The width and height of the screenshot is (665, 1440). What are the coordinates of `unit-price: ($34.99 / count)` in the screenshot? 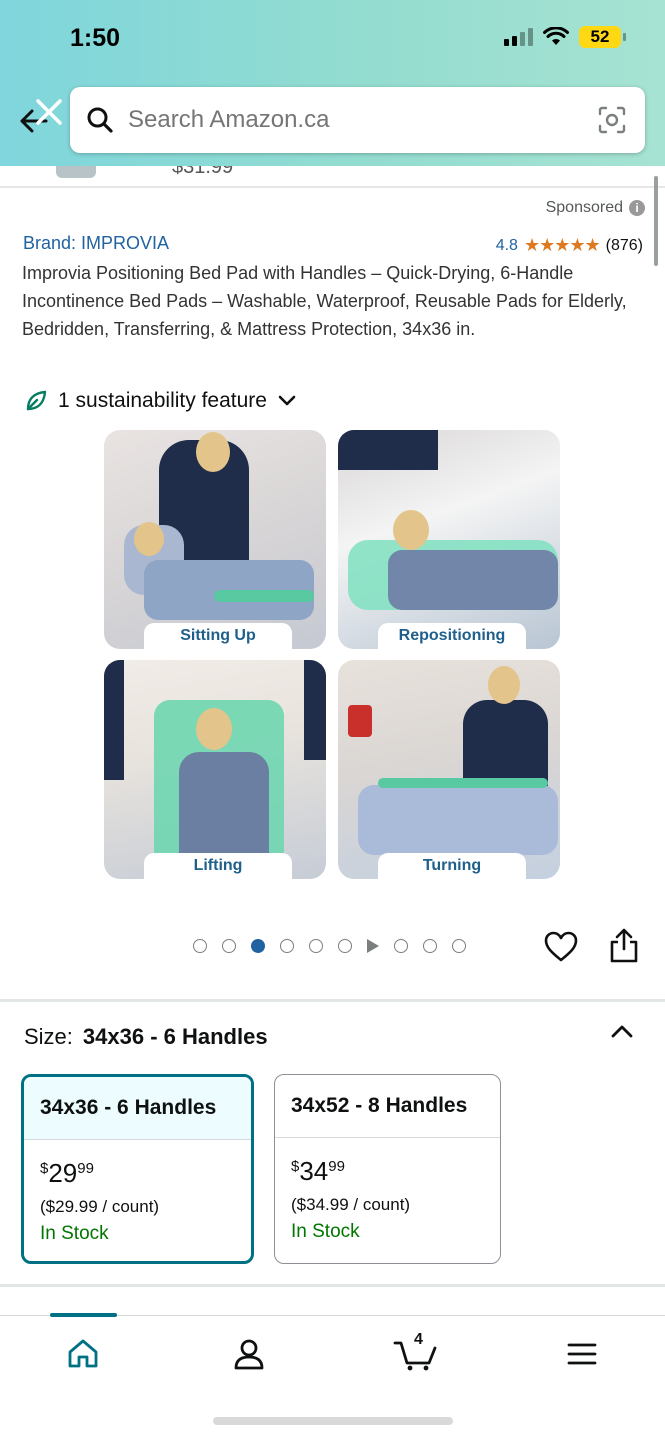 It's located at (351, 1204).